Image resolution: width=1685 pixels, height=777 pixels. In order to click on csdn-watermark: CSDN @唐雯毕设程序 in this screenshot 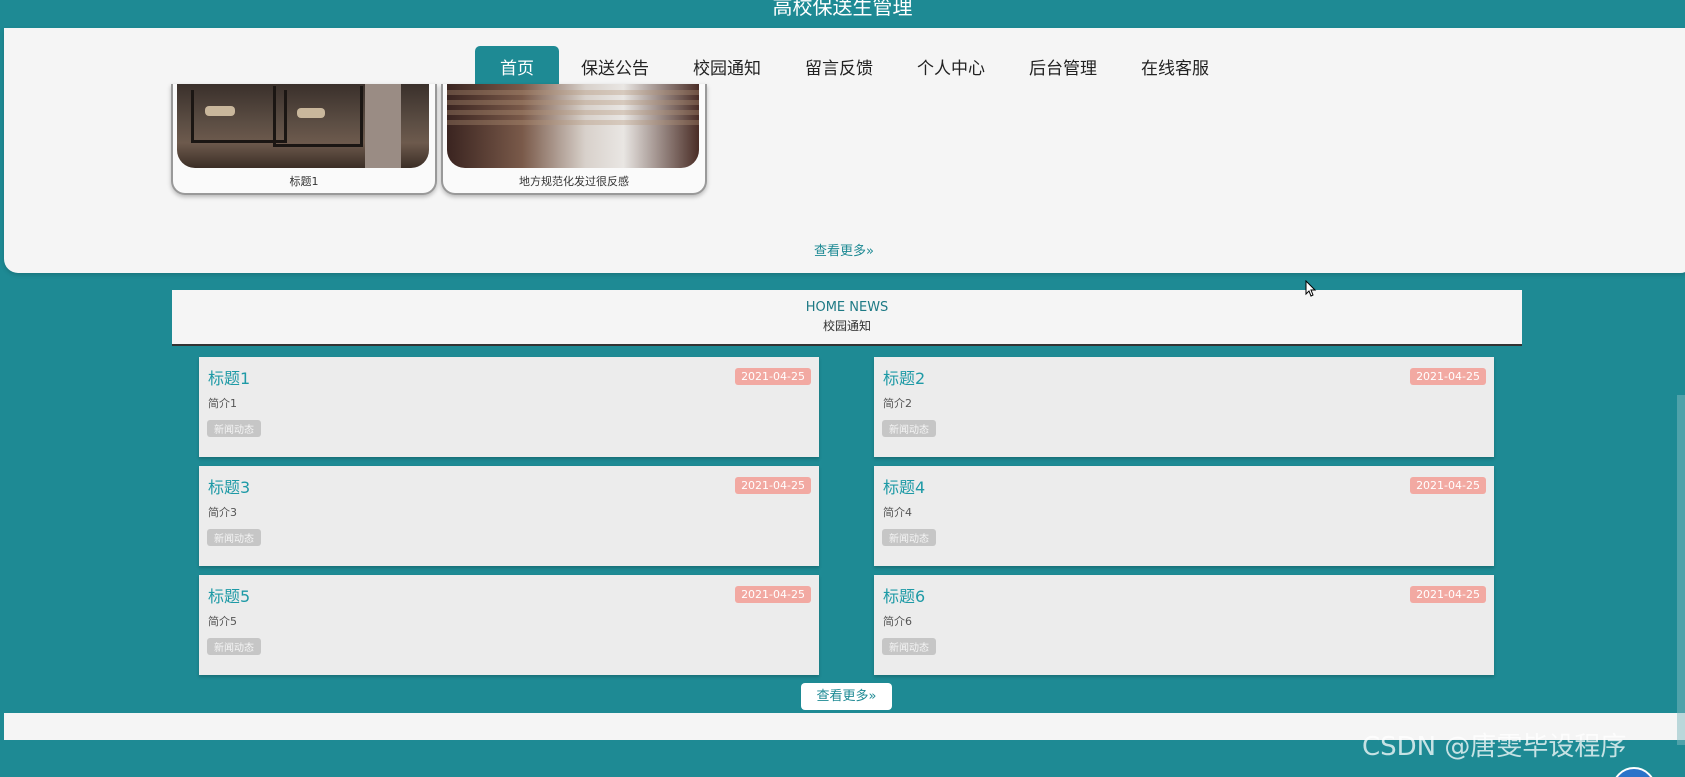, I will do `click(1494, 747)`.